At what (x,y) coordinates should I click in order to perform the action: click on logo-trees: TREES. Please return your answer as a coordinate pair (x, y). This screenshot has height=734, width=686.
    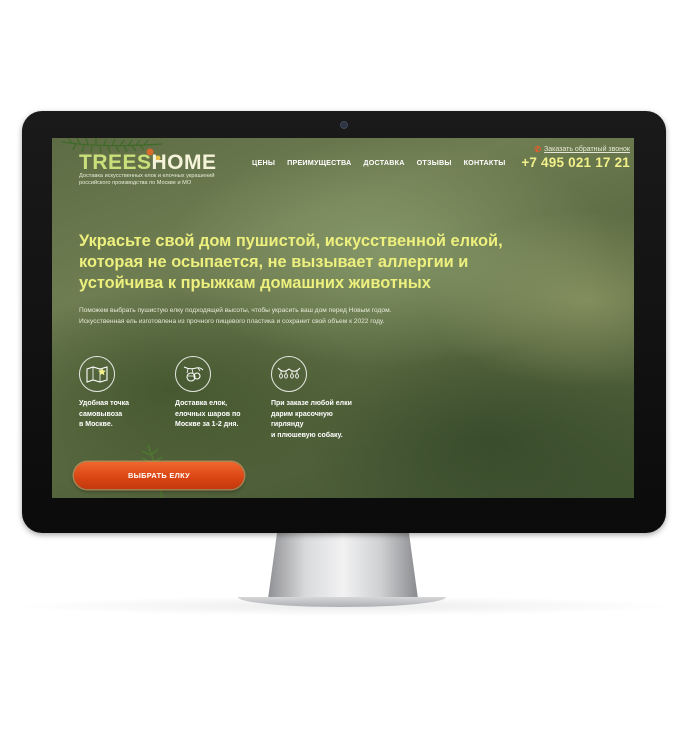
    Looking at the image, I should click on (115, 162).